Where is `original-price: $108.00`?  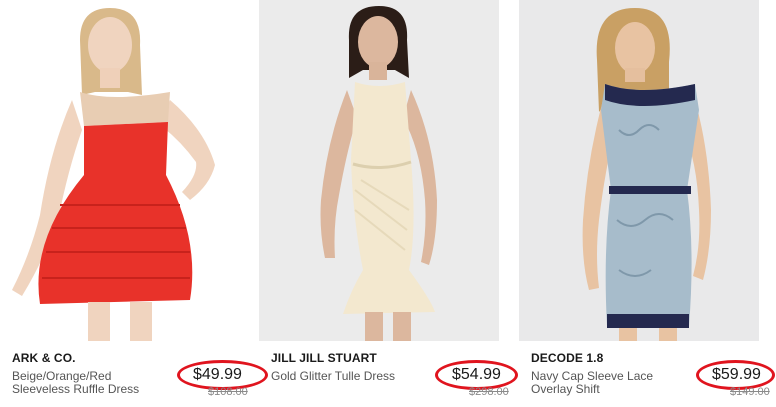 original-price: $108.00 is located at coordinates (228, 392).